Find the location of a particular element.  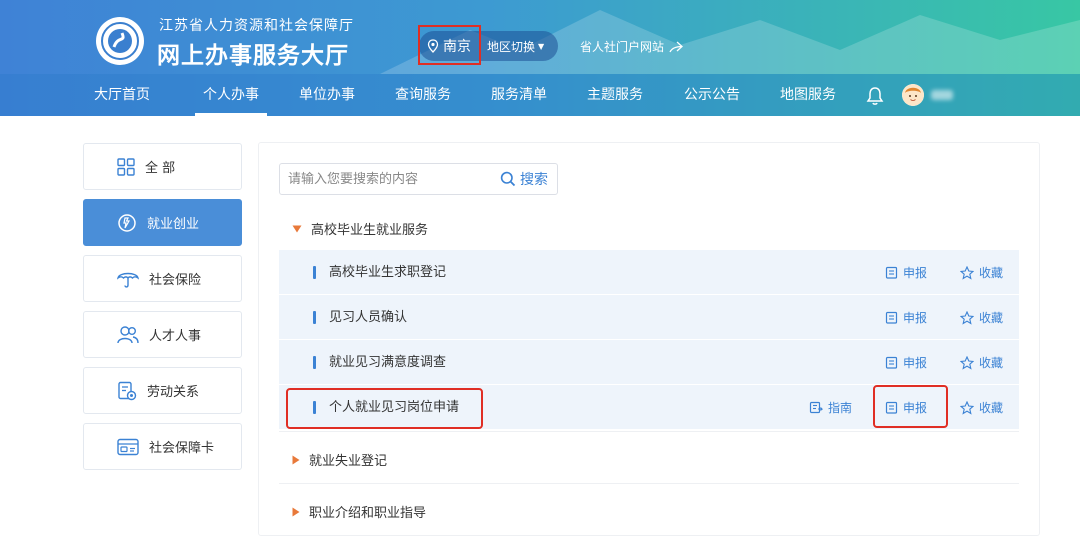

apply-highlight-box is located at coordinates (910, 406).